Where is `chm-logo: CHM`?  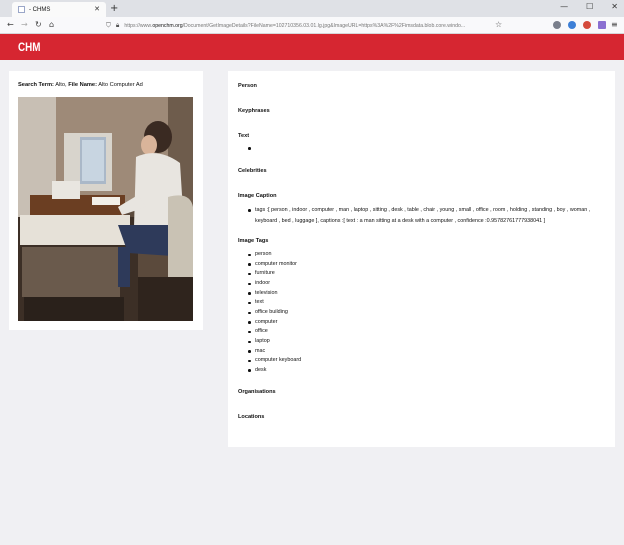 chm-logo: CHM is located at coordinates (29, 47).